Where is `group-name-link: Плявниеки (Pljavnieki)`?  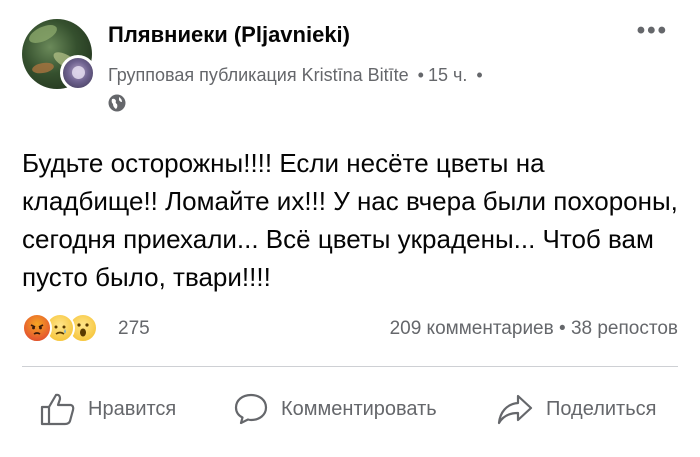 group-name-link: Плявниеки (Pljavnieki) is located at coordinates (229, 35).